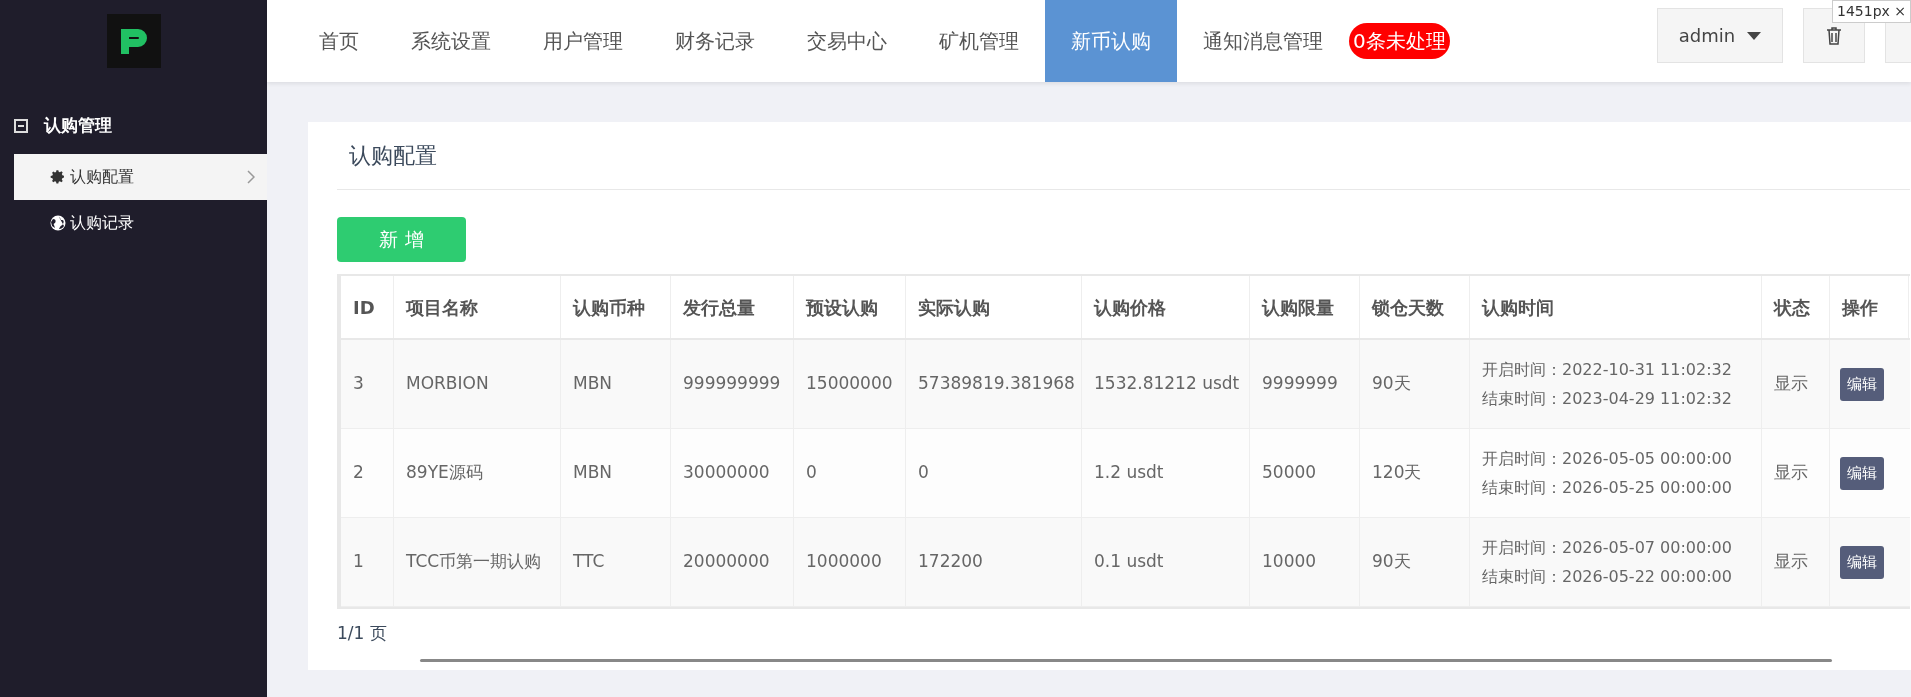 The height and width of the screenshot is (697, 1911). What do you see at coordinates (994, 384) in the screenshot?
I see `table-cell: 57389819.381968` at bounding box center [994, 384].